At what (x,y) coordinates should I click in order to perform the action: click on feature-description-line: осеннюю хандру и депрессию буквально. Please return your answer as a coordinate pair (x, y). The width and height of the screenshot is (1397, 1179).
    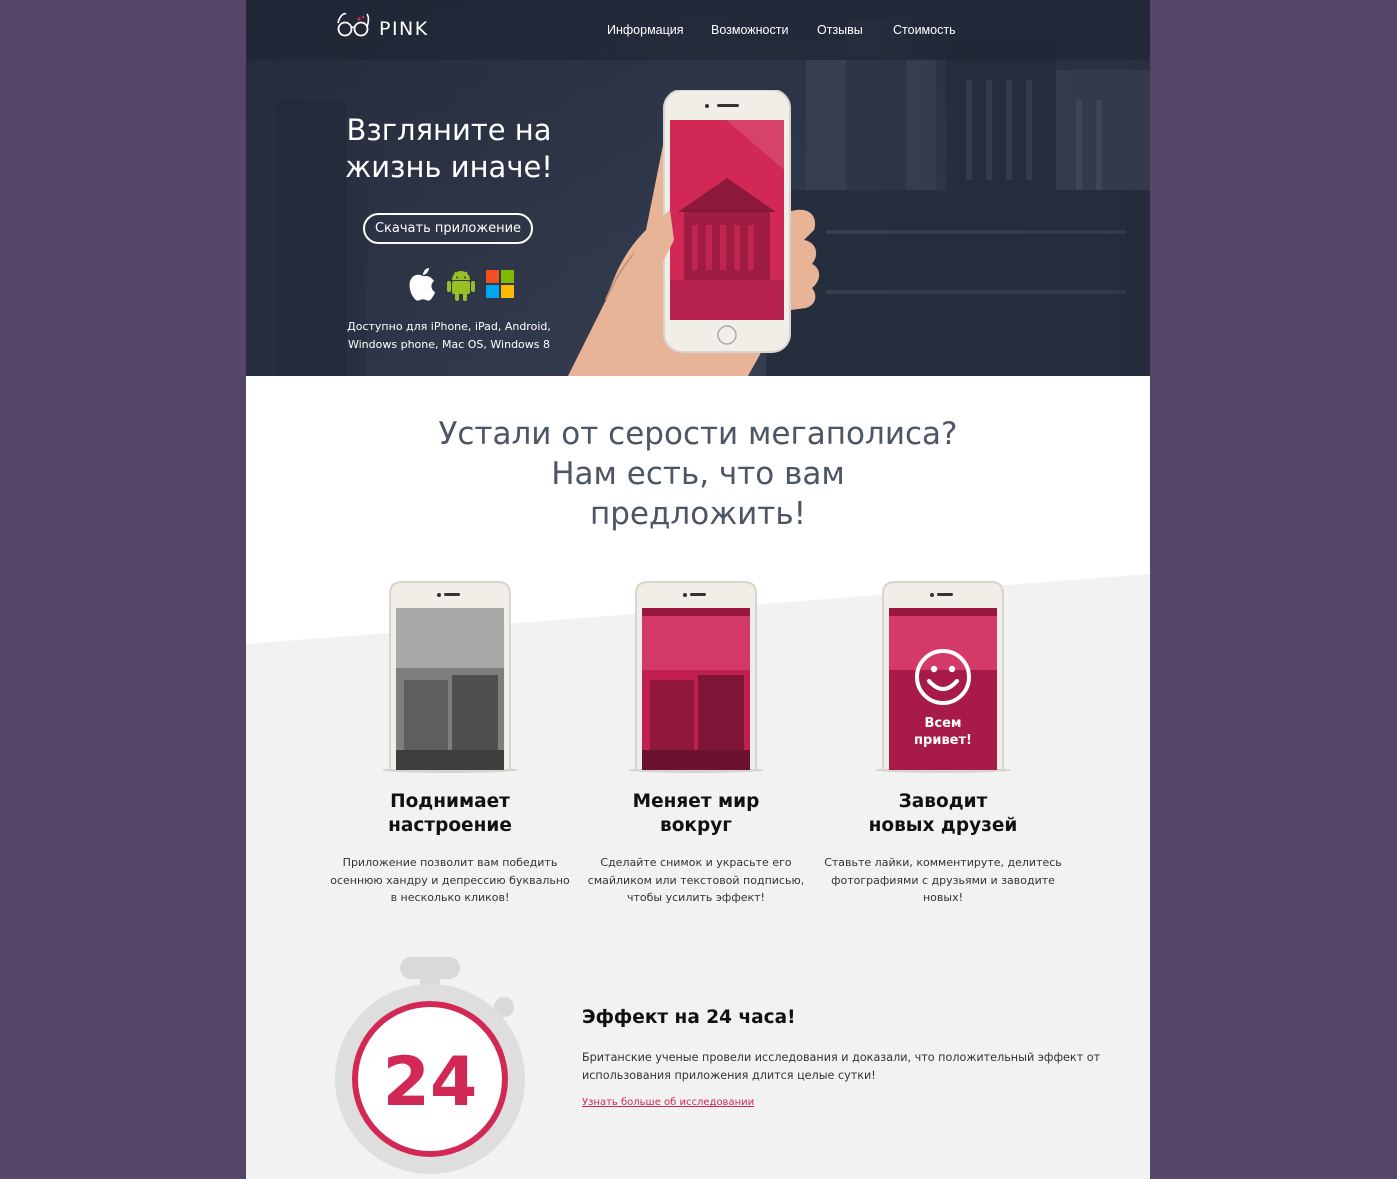
    Looking at the image, I should click on (450, 880).